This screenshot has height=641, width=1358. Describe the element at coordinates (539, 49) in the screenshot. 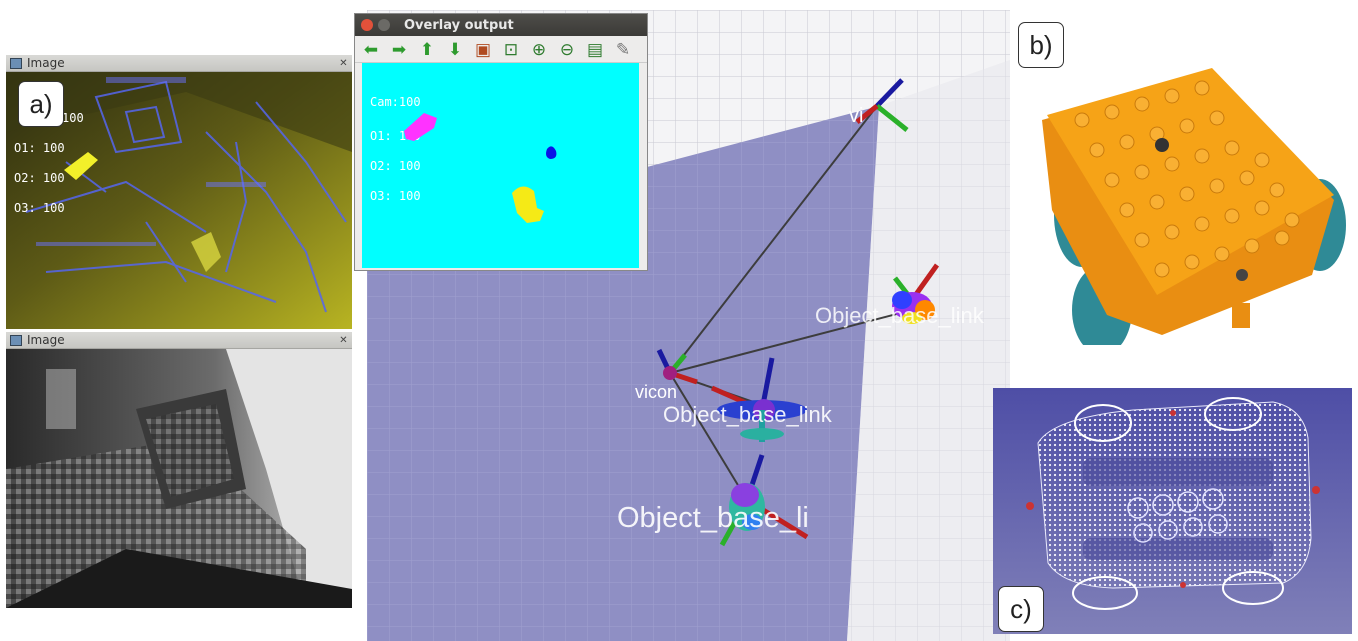

I see `zoom-in-icon: ⊕` at that location.